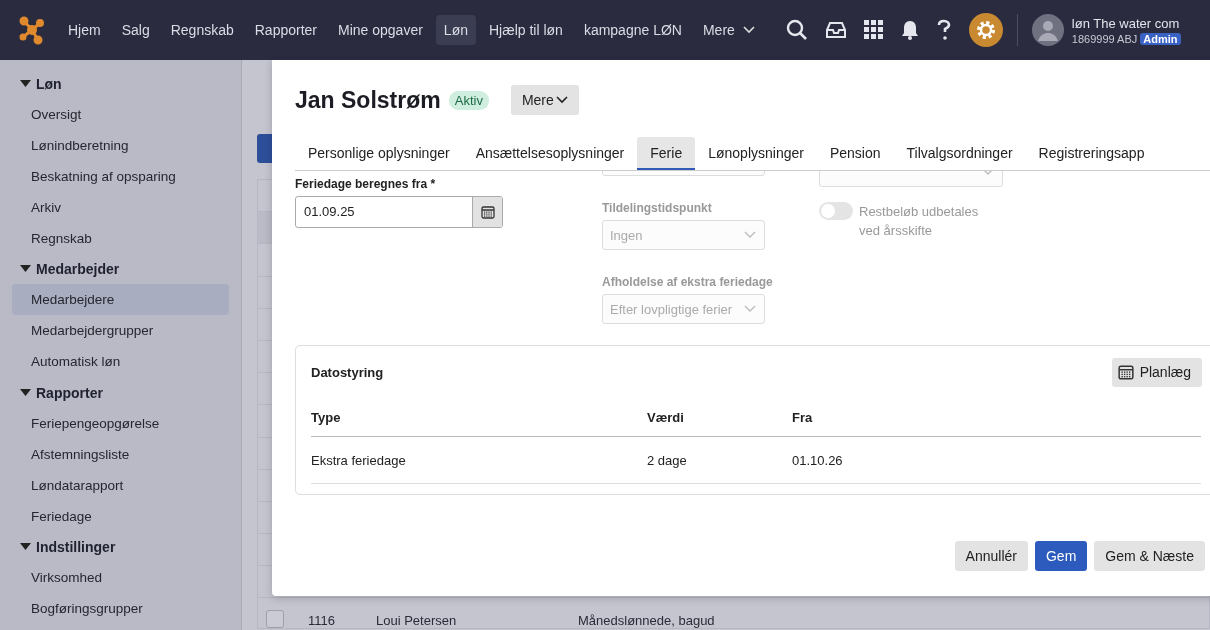  I want to click on table-cell-text: 1116, so click(322, 621).